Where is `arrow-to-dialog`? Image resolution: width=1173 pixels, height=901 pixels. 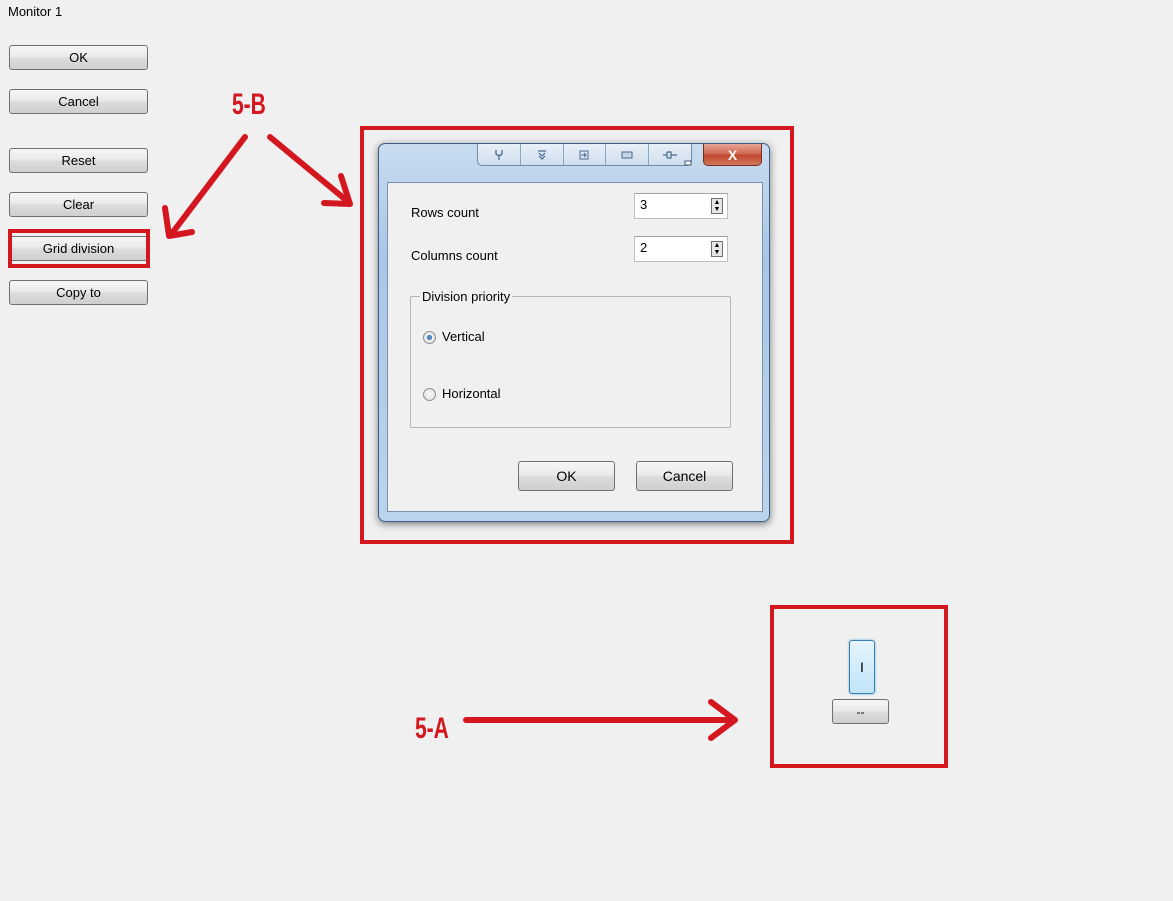
arrow-to-dialog is located at coordinates (308, 168).